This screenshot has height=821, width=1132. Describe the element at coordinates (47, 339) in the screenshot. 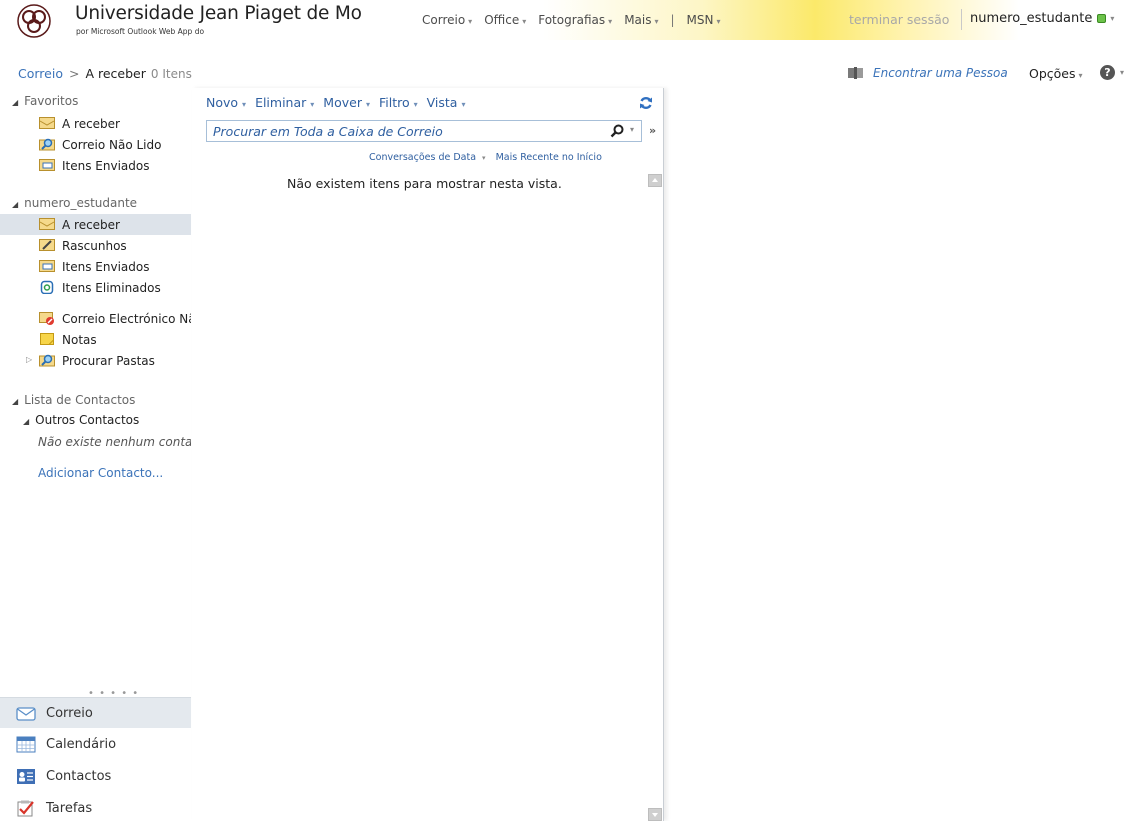

I see `notes-icon` at that location.